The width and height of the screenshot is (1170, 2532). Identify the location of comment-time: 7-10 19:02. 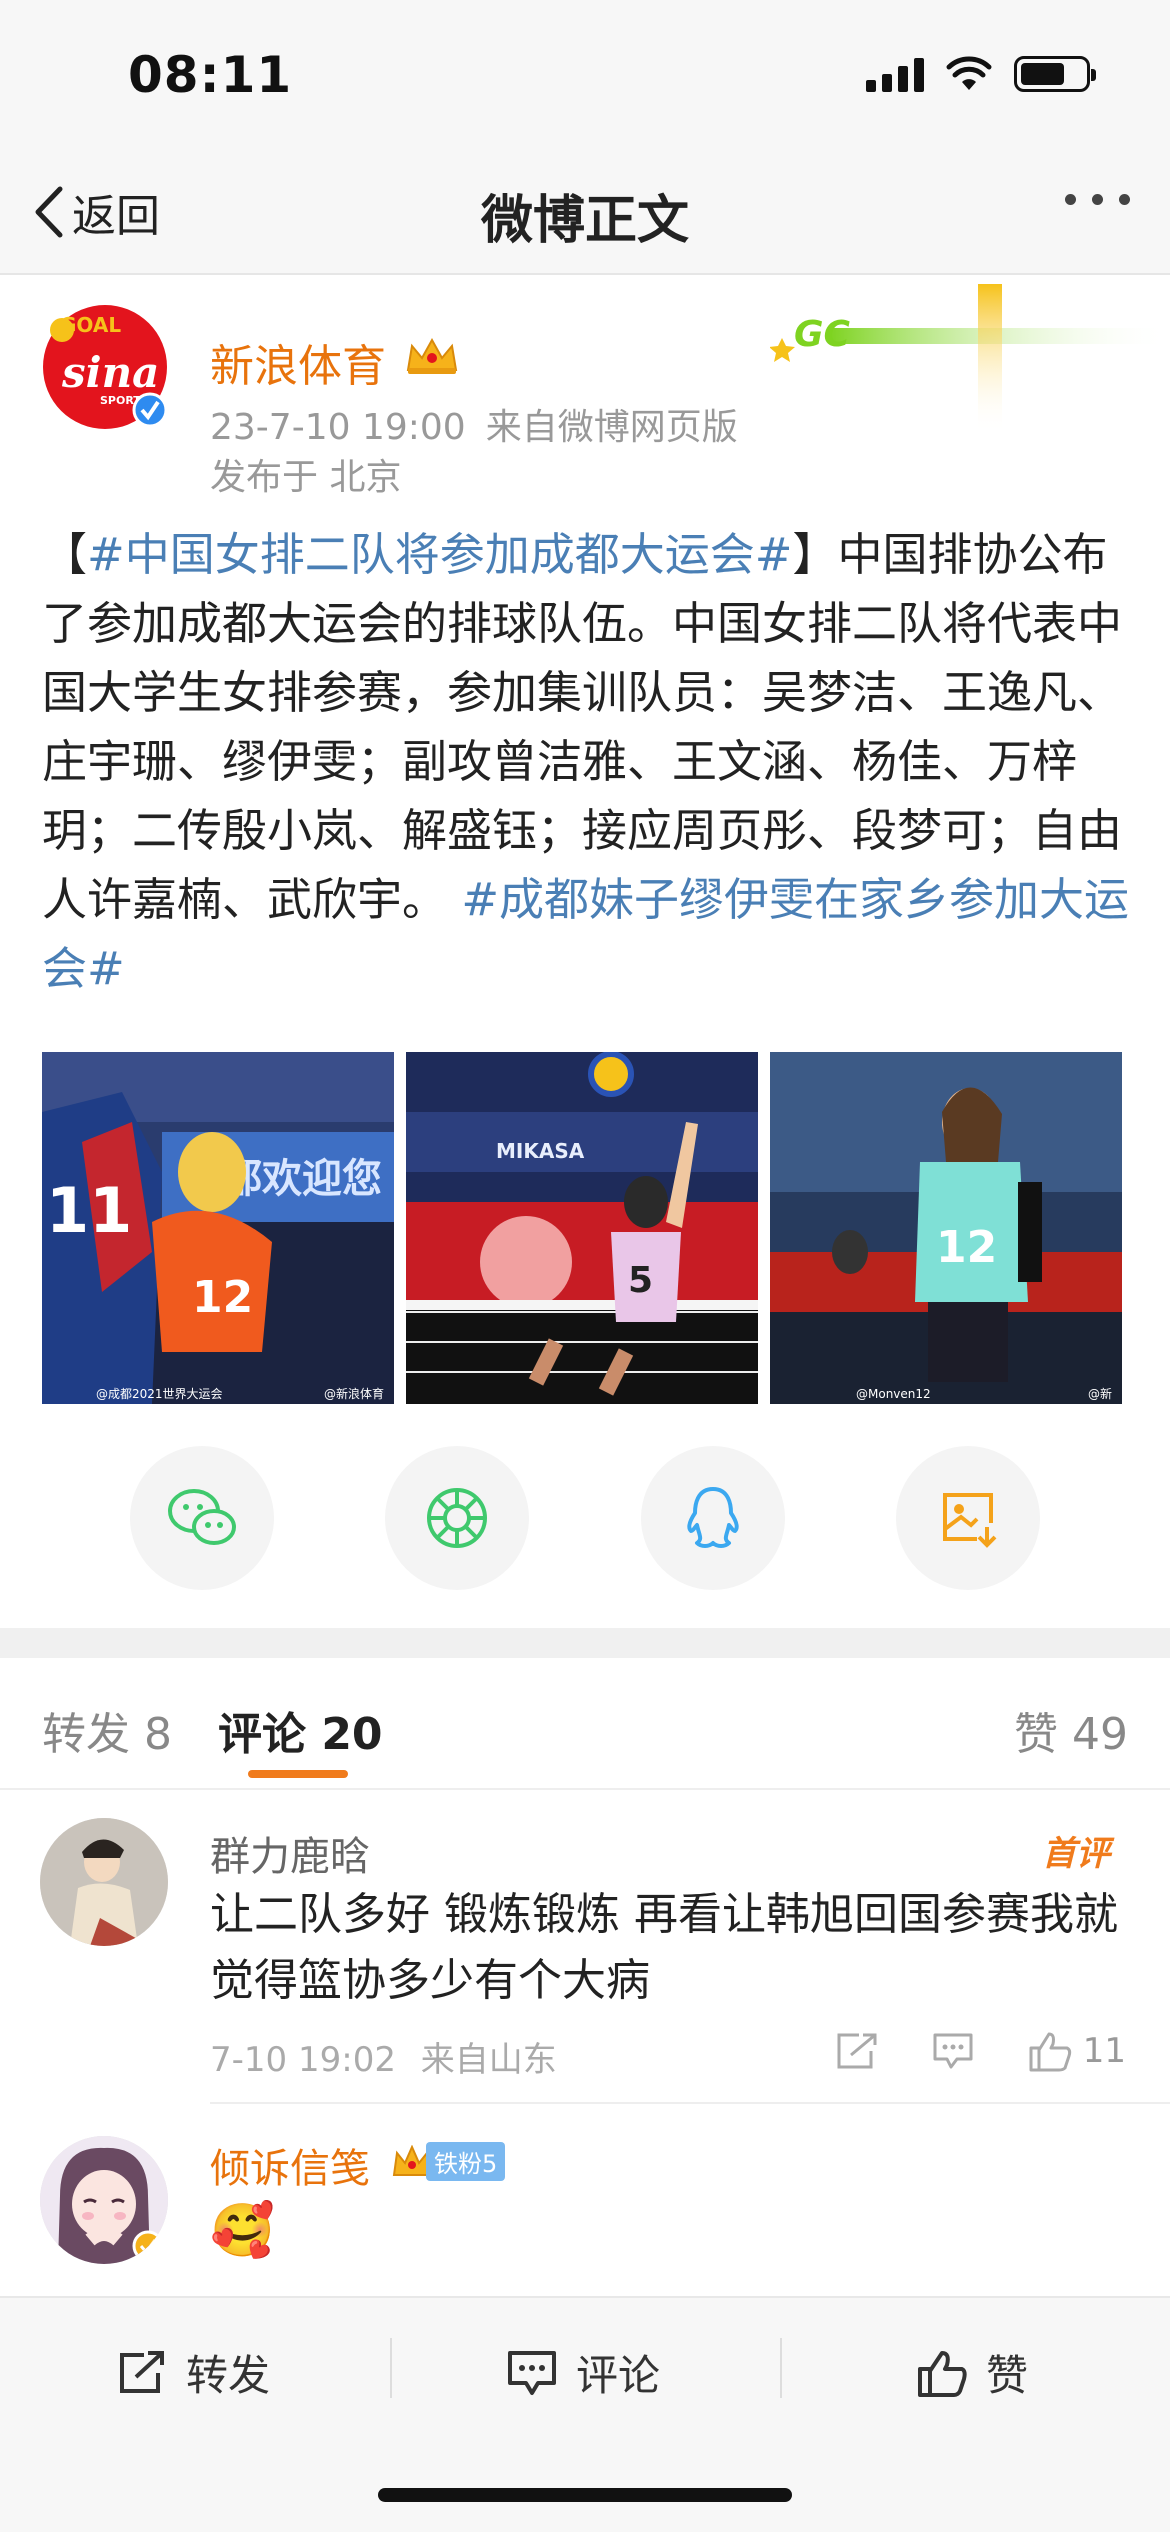
(303, 2060).